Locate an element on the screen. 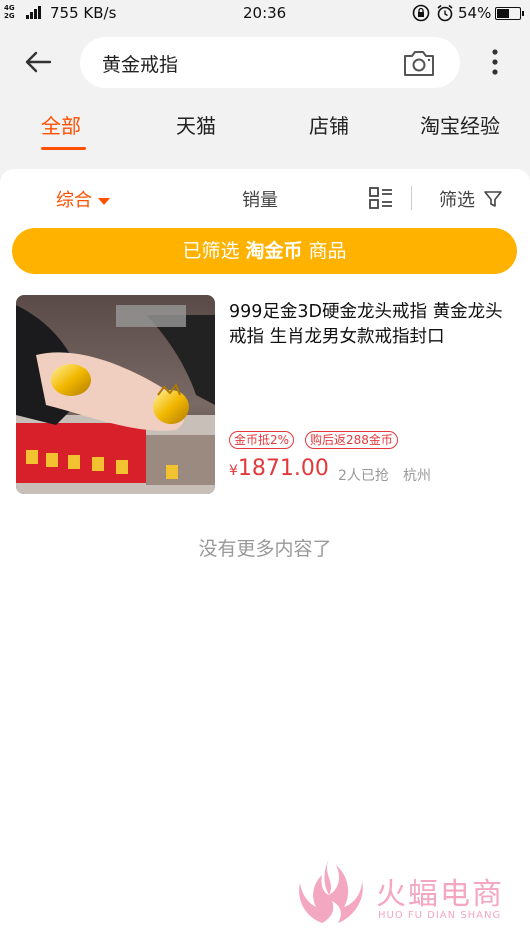 This screenshot has width=530, height=941. sort-sales-button: 销量 is located at coordinates (260, 199).